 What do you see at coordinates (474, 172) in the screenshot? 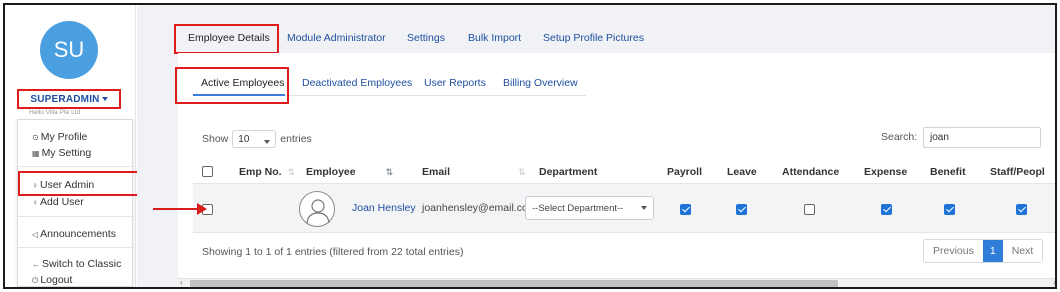
I see `column-header-email: Email ⇅` at bounding box center [474, 172].